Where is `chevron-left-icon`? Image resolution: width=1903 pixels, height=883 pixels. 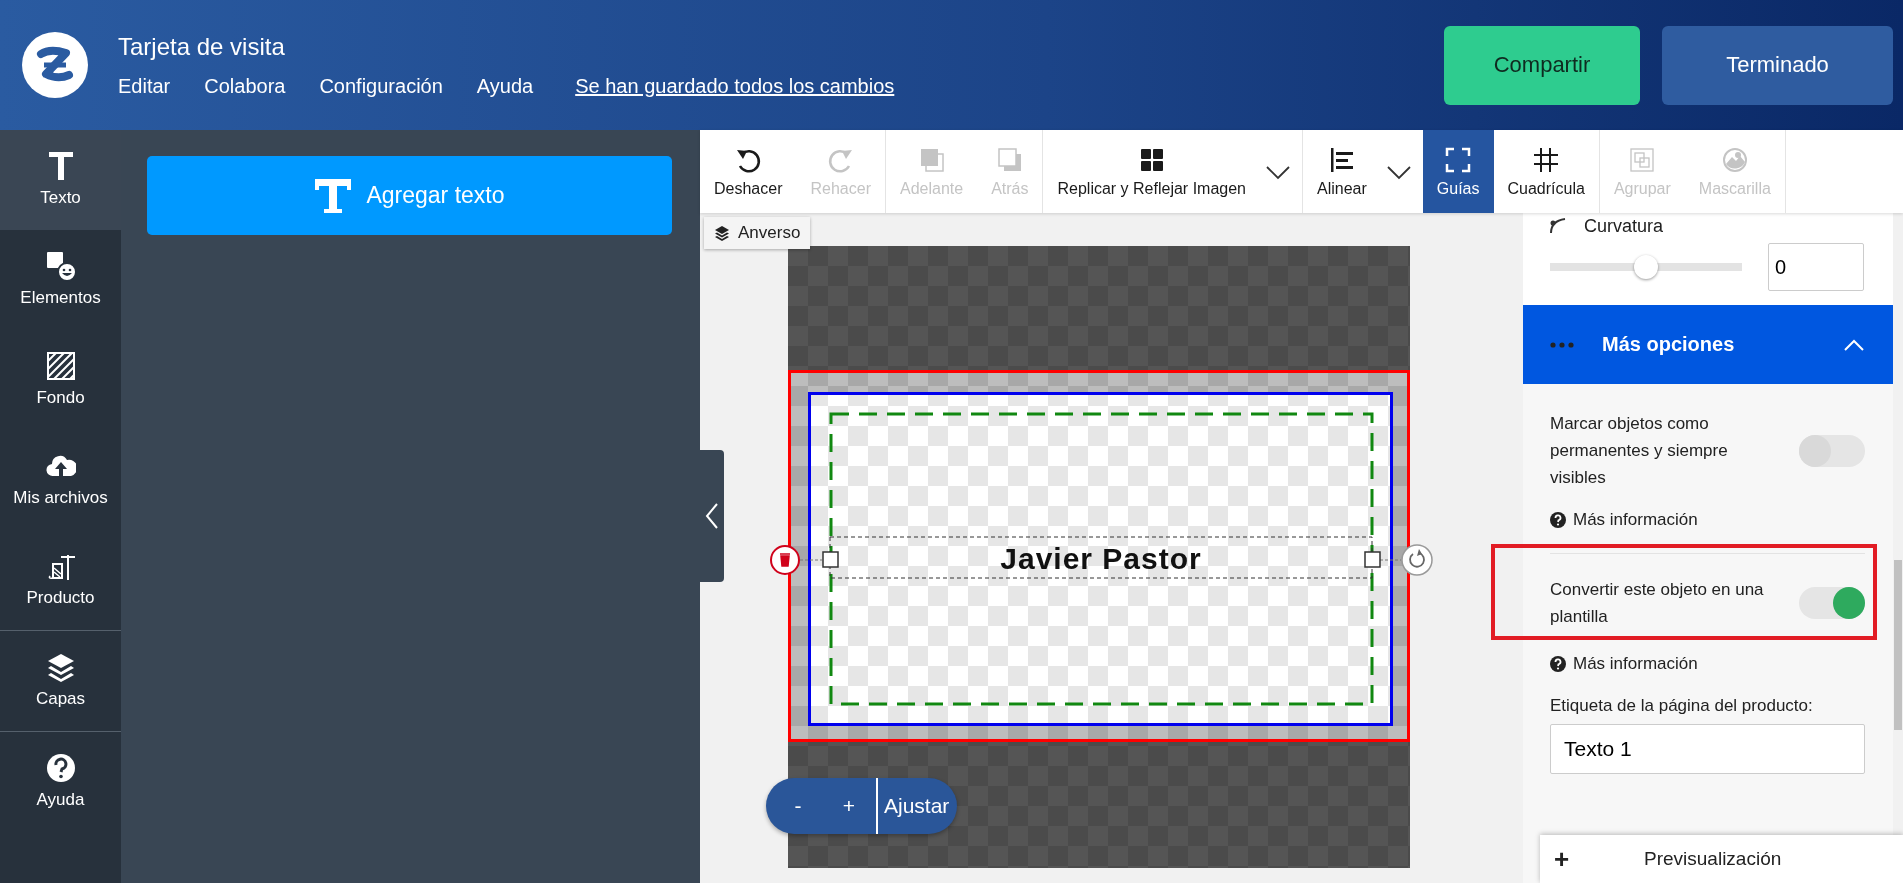 chevron-left-icon is located at coordinates (712, 516).